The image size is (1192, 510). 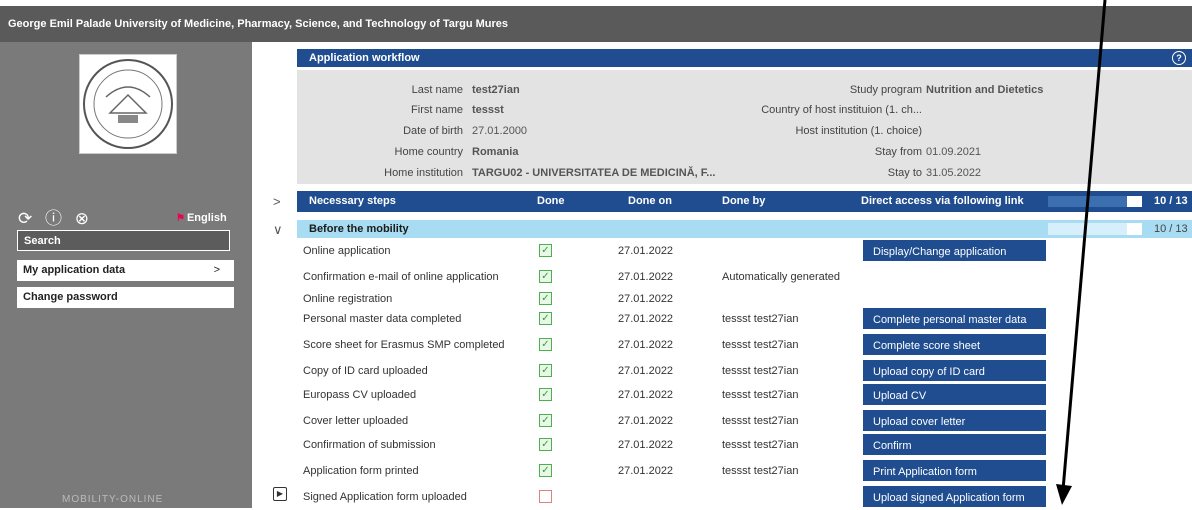 I want to click on step-action-button: Upload signed Application form, so click(x=954, y=496).